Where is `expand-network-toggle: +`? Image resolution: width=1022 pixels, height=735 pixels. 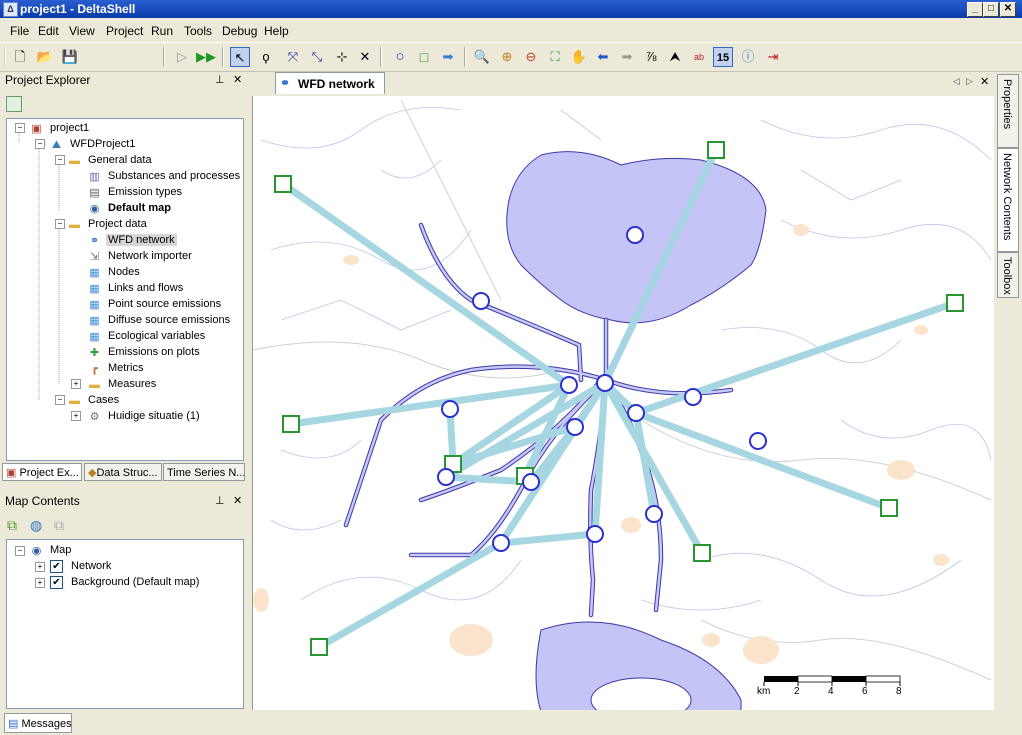
expand-network-toggle: + is located at coordinates (40, 567).